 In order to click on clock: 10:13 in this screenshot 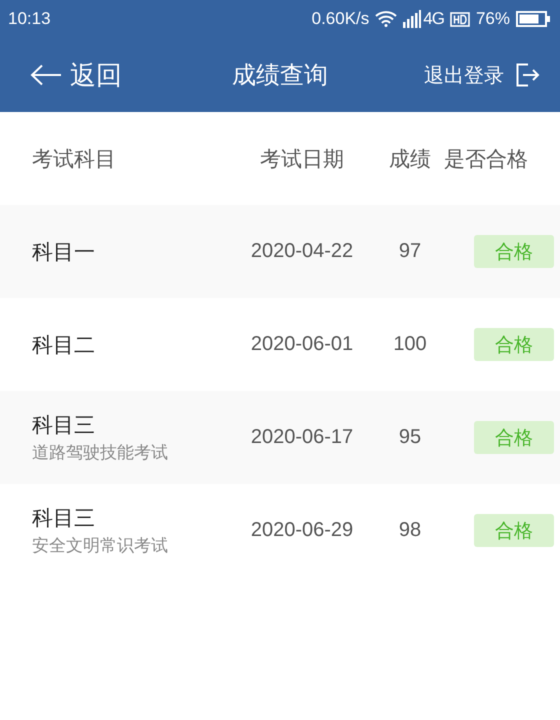, I will do `click(29, 19)`.